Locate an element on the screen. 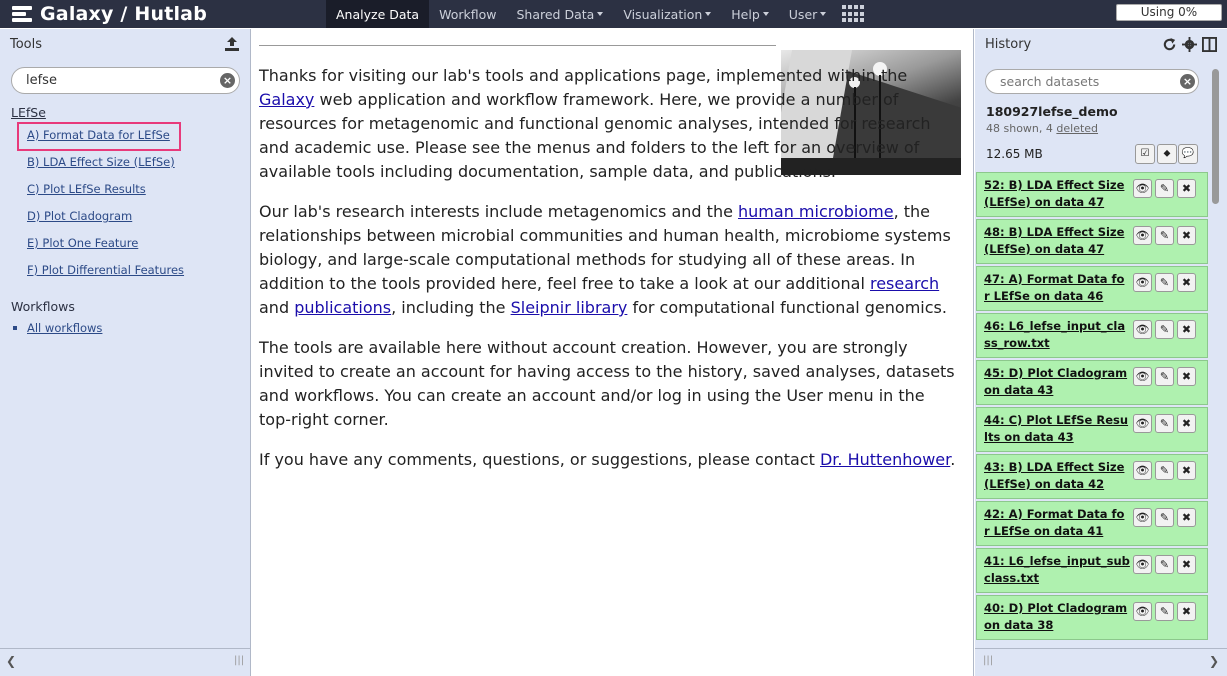  dataset-item: 44: C) Plot LEfSe Results on data 43 👁 ✎ ✖ is located at coordinates (1092, 429).